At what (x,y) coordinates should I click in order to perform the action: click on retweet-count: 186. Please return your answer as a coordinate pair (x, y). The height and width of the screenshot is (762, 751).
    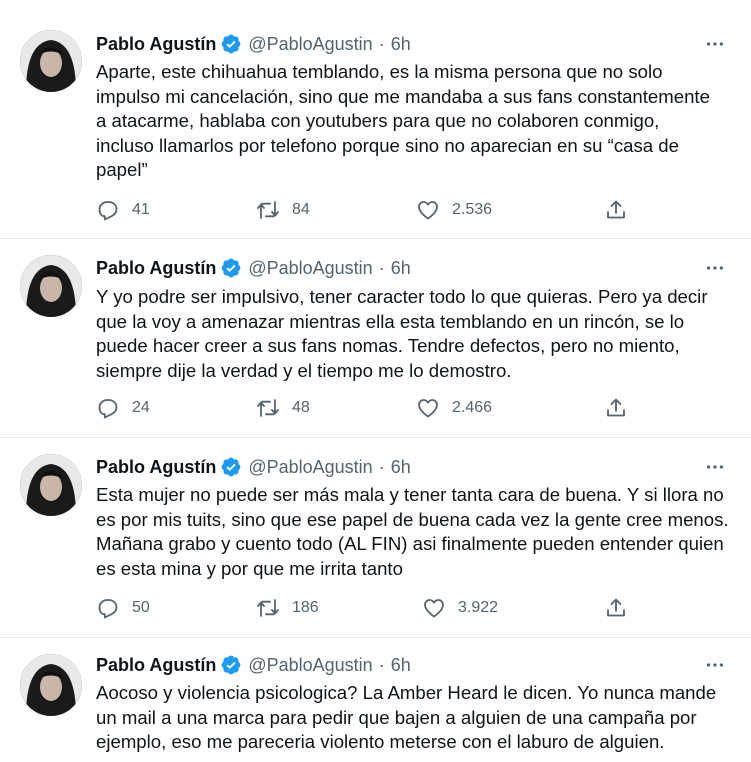
    Looking at the image, I should click on (305, 607).